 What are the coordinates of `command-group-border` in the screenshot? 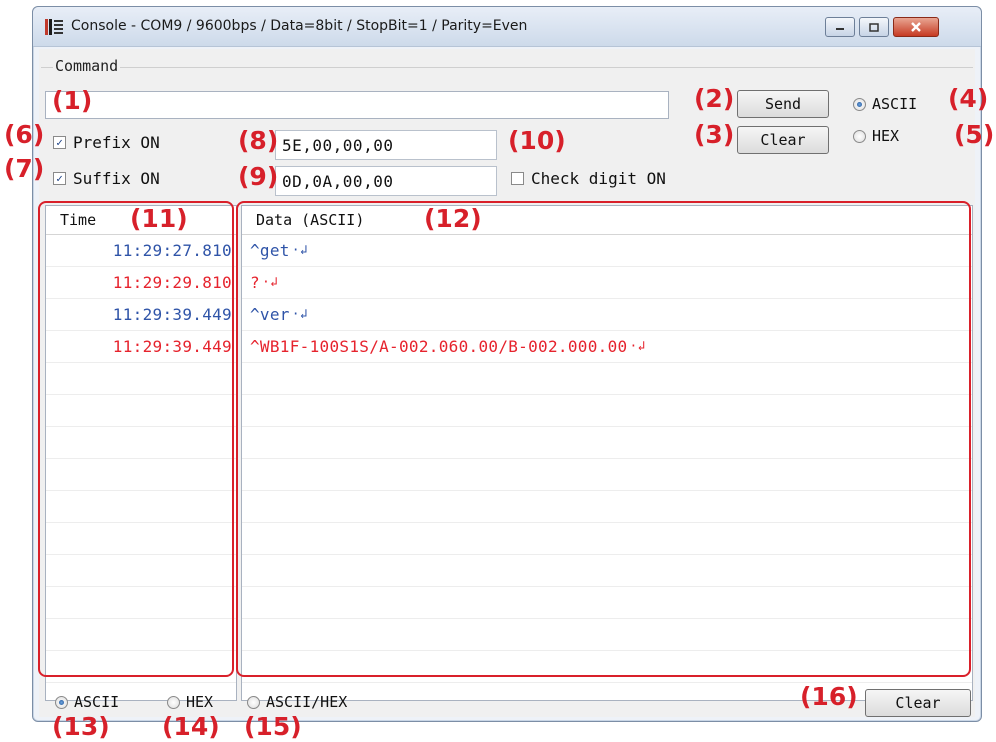 It's located at (507, 67).